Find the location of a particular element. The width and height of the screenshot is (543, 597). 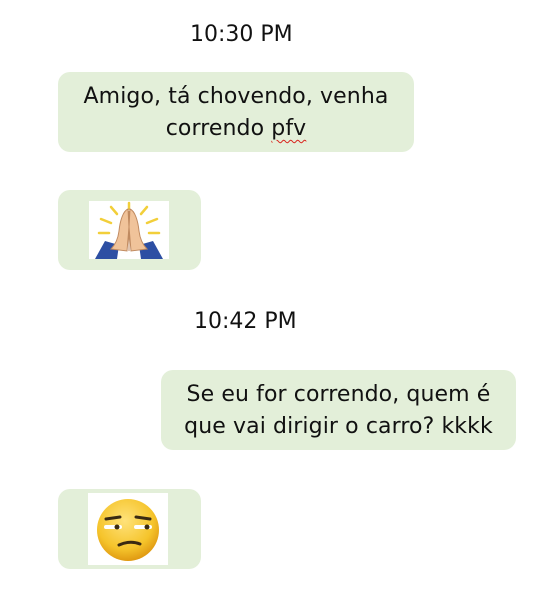

timestamp-2: 10:42 PM is located at coordinates (245, 321).